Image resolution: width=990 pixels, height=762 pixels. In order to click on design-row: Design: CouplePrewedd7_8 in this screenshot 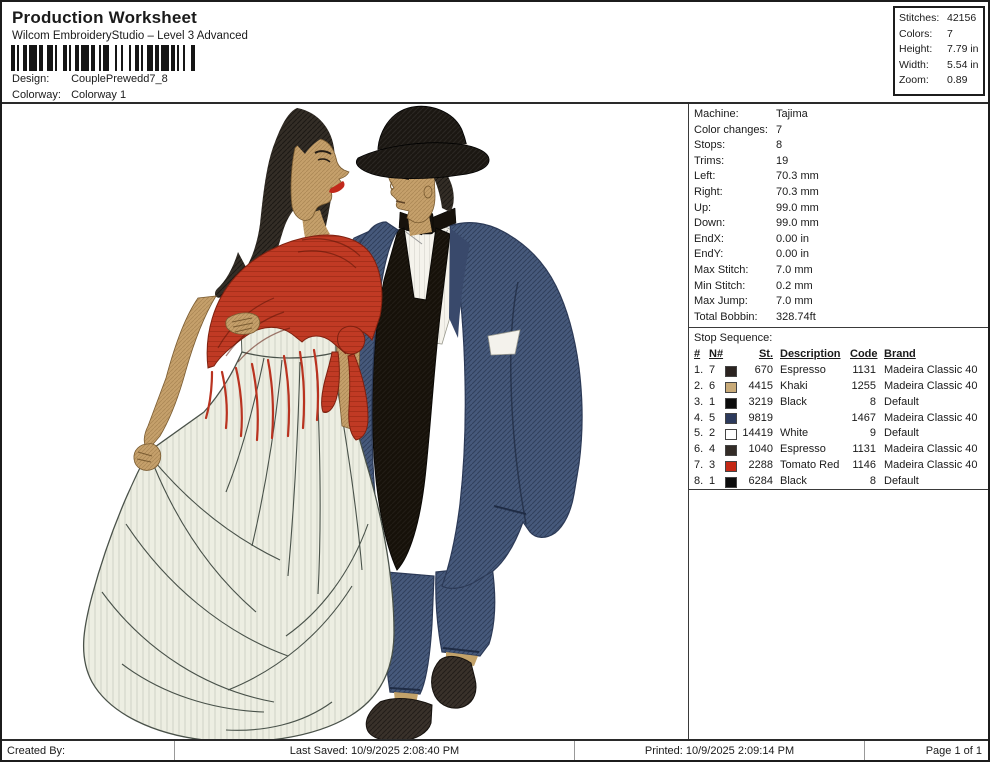, I will do `click(90, 79)`.